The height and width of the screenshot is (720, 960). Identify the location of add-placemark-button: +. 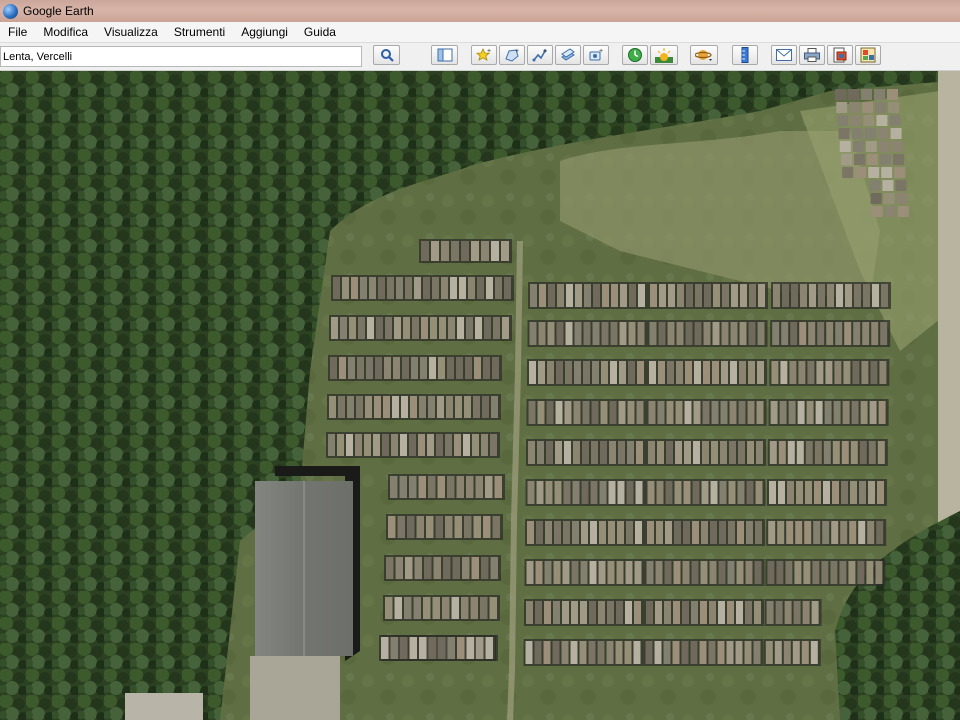
(484, 55).